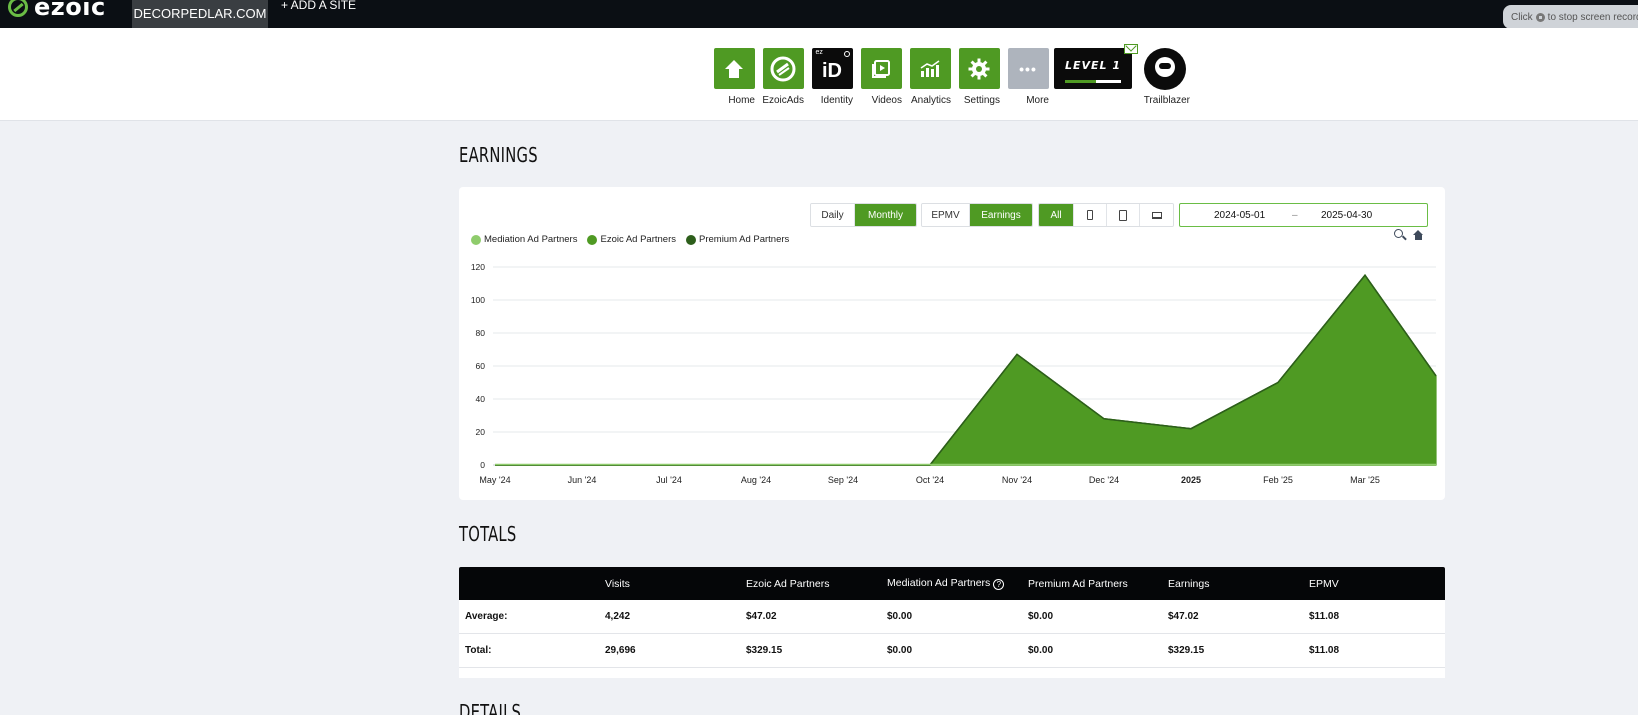 This screenshot has width=1638, height=715. What do you see at coordinates (1078, 583) in the screenshot?
I see `column-header: Premium Ad Partners` at bounding box center [1078, 583].